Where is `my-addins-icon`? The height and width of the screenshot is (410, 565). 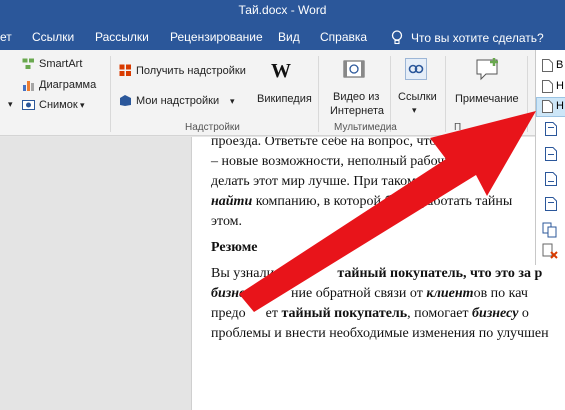
my-addins-icon is located at coordinates (125, 100).